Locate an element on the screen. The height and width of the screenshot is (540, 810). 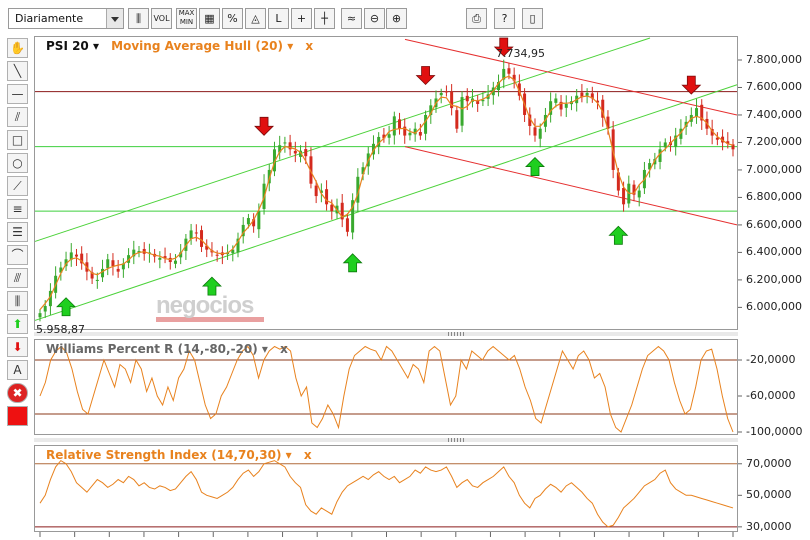
y-tick-label: -20,0000 is located at coordinates (771, 359).